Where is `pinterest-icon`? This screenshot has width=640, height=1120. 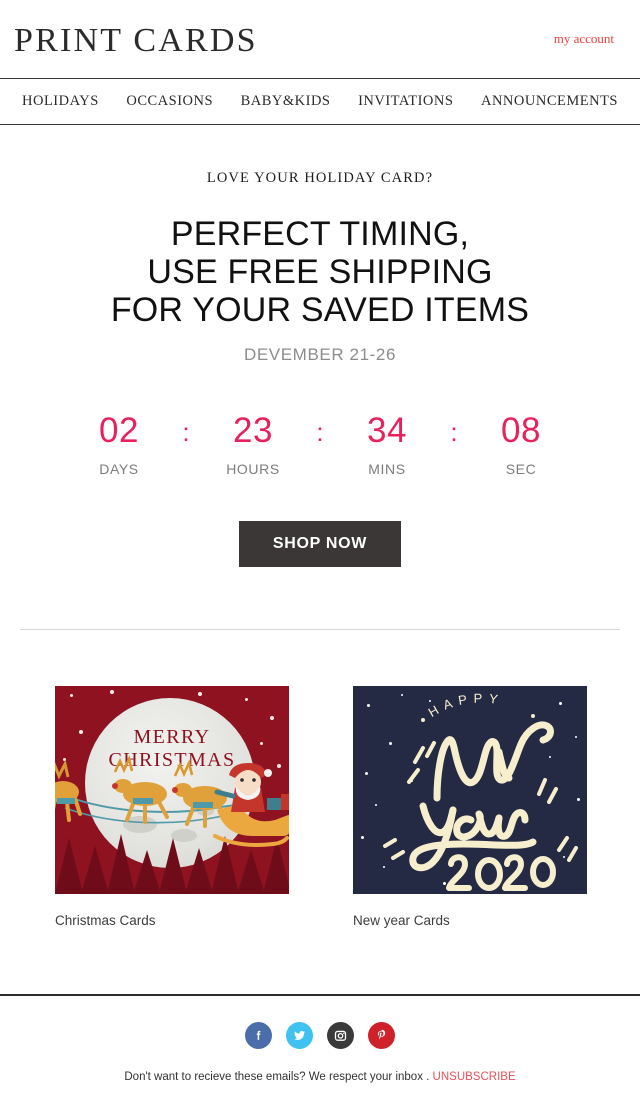 pinterest-icon is located at coordinates (381, 1035).